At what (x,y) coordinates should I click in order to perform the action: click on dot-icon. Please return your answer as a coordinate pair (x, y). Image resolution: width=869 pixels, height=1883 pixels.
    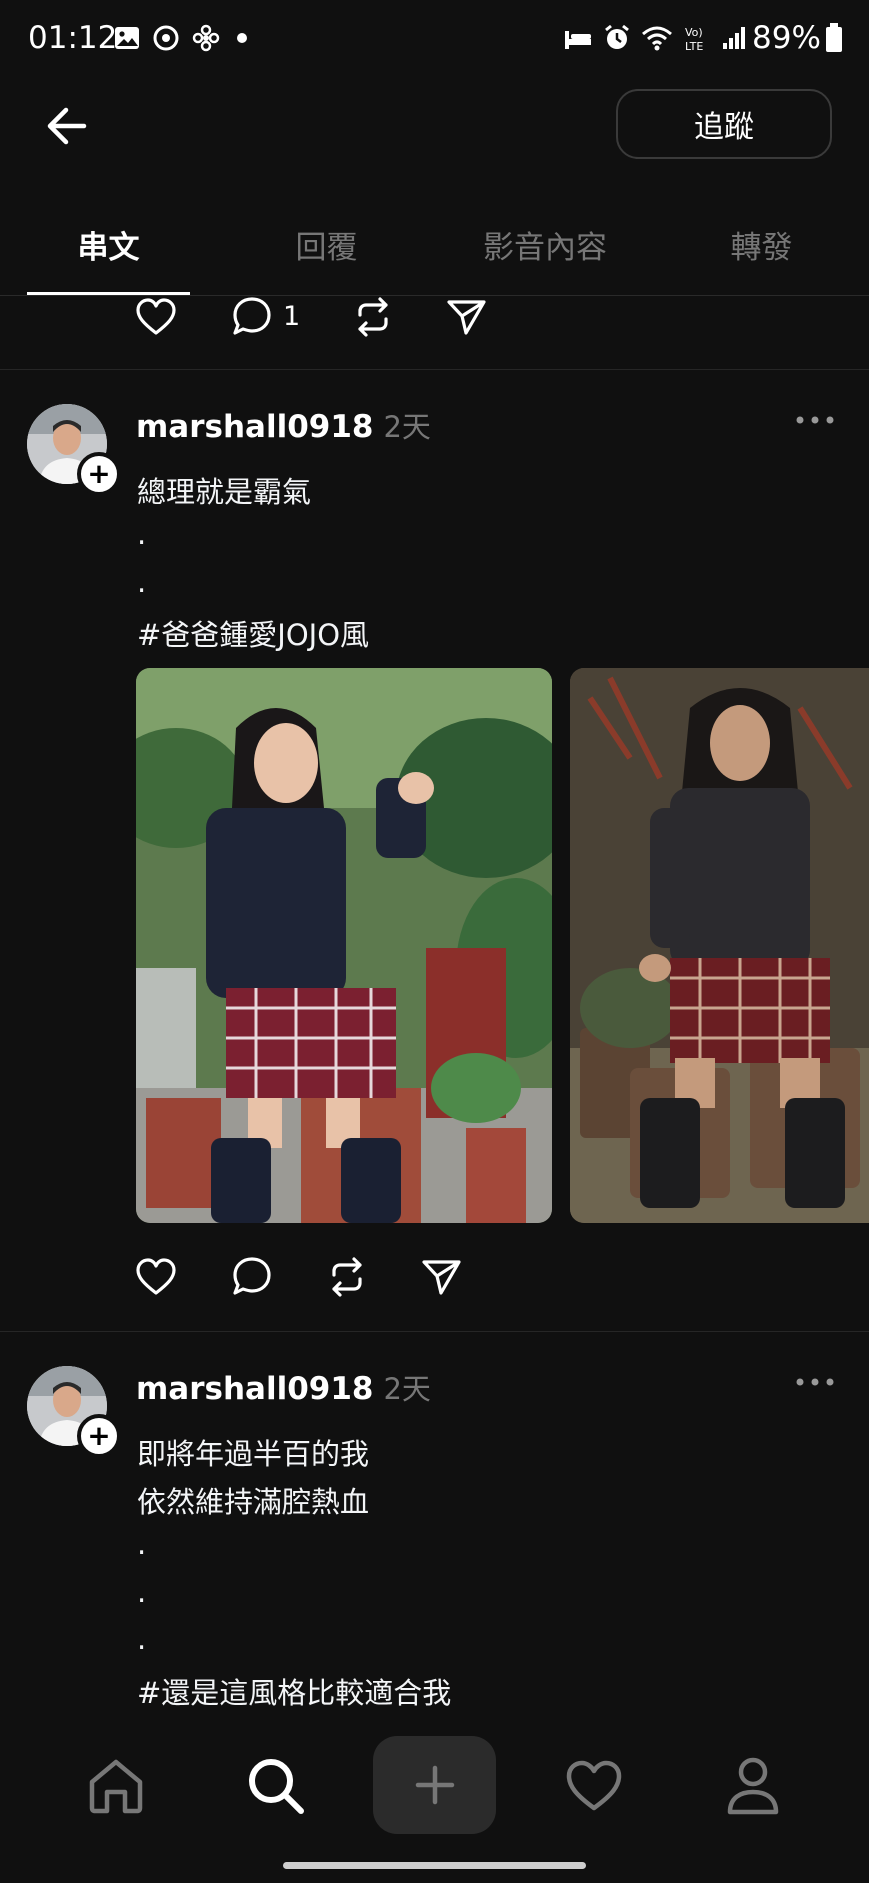
    Looking at the image, I should click on (242, 38).